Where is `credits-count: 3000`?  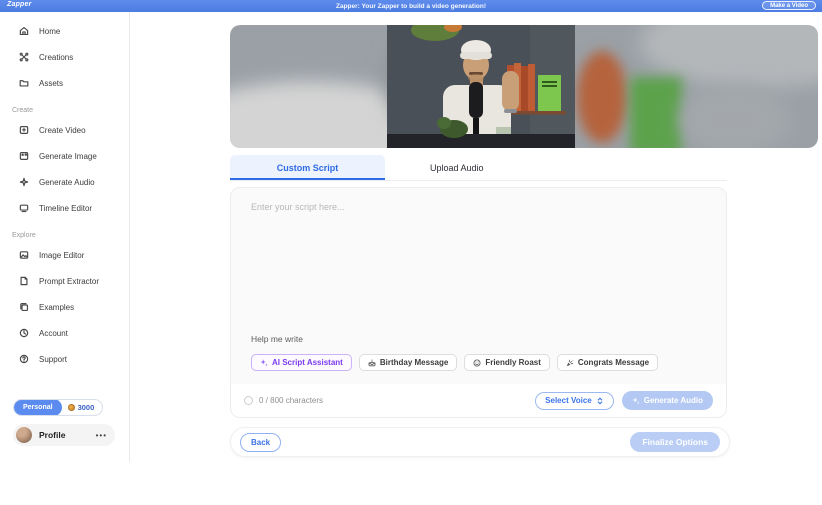 credits-count: 3000 is located at coordinates (86, 407).